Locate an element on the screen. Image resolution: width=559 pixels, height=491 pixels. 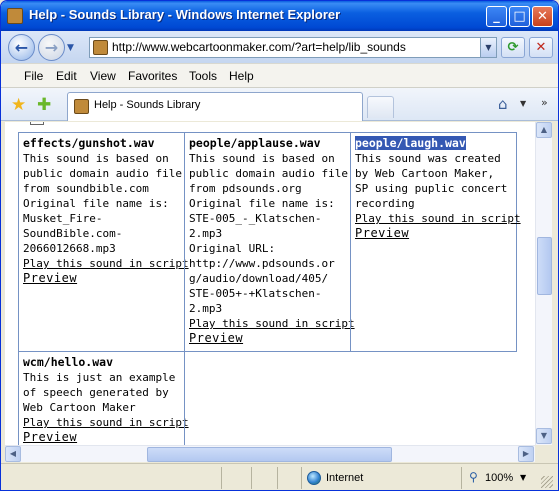
stop-button: ✕ is located at coordinates (541, 47).